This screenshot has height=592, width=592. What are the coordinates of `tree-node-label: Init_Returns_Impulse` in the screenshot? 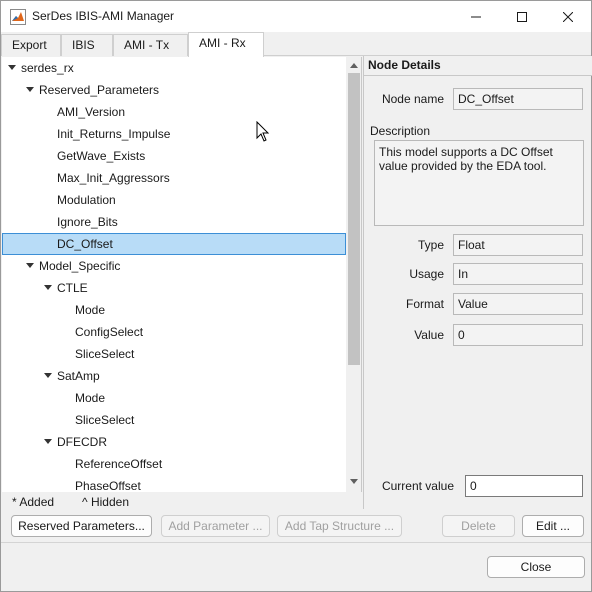 It's located at (114, 134).